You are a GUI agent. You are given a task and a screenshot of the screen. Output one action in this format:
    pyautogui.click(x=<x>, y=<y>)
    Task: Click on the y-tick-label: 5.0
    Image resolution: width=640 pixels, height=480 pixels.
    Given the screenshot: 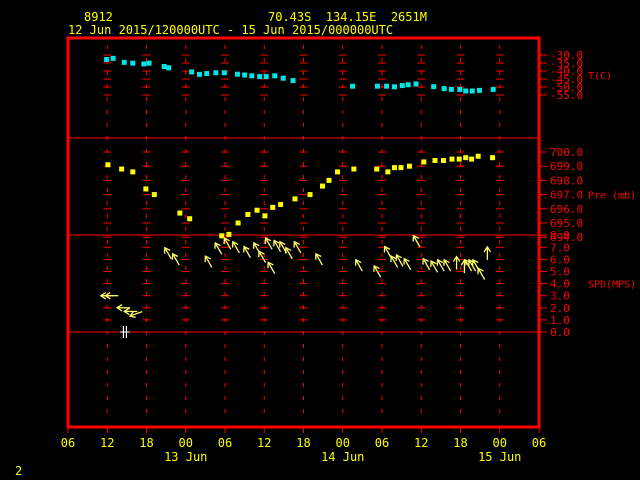 What is the action you would take?
    pyautogui.click(x=560, y=272)
    